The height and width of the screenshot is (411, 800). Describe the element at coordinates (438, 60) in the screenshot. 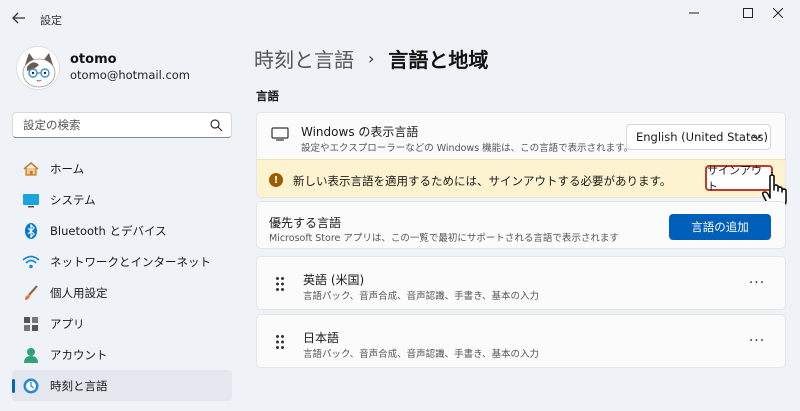

I see `page-title: 言語と地域` at that location.